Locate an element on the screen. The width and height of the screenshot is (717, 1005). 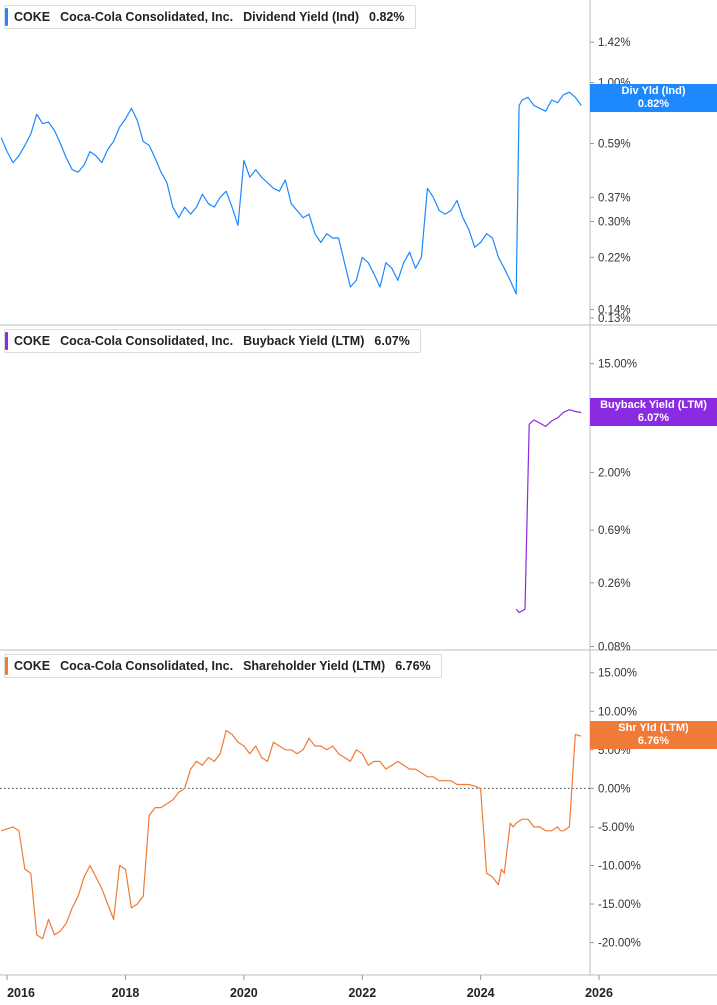
badge-value: 0.82% is located at coordinates (653, 104).